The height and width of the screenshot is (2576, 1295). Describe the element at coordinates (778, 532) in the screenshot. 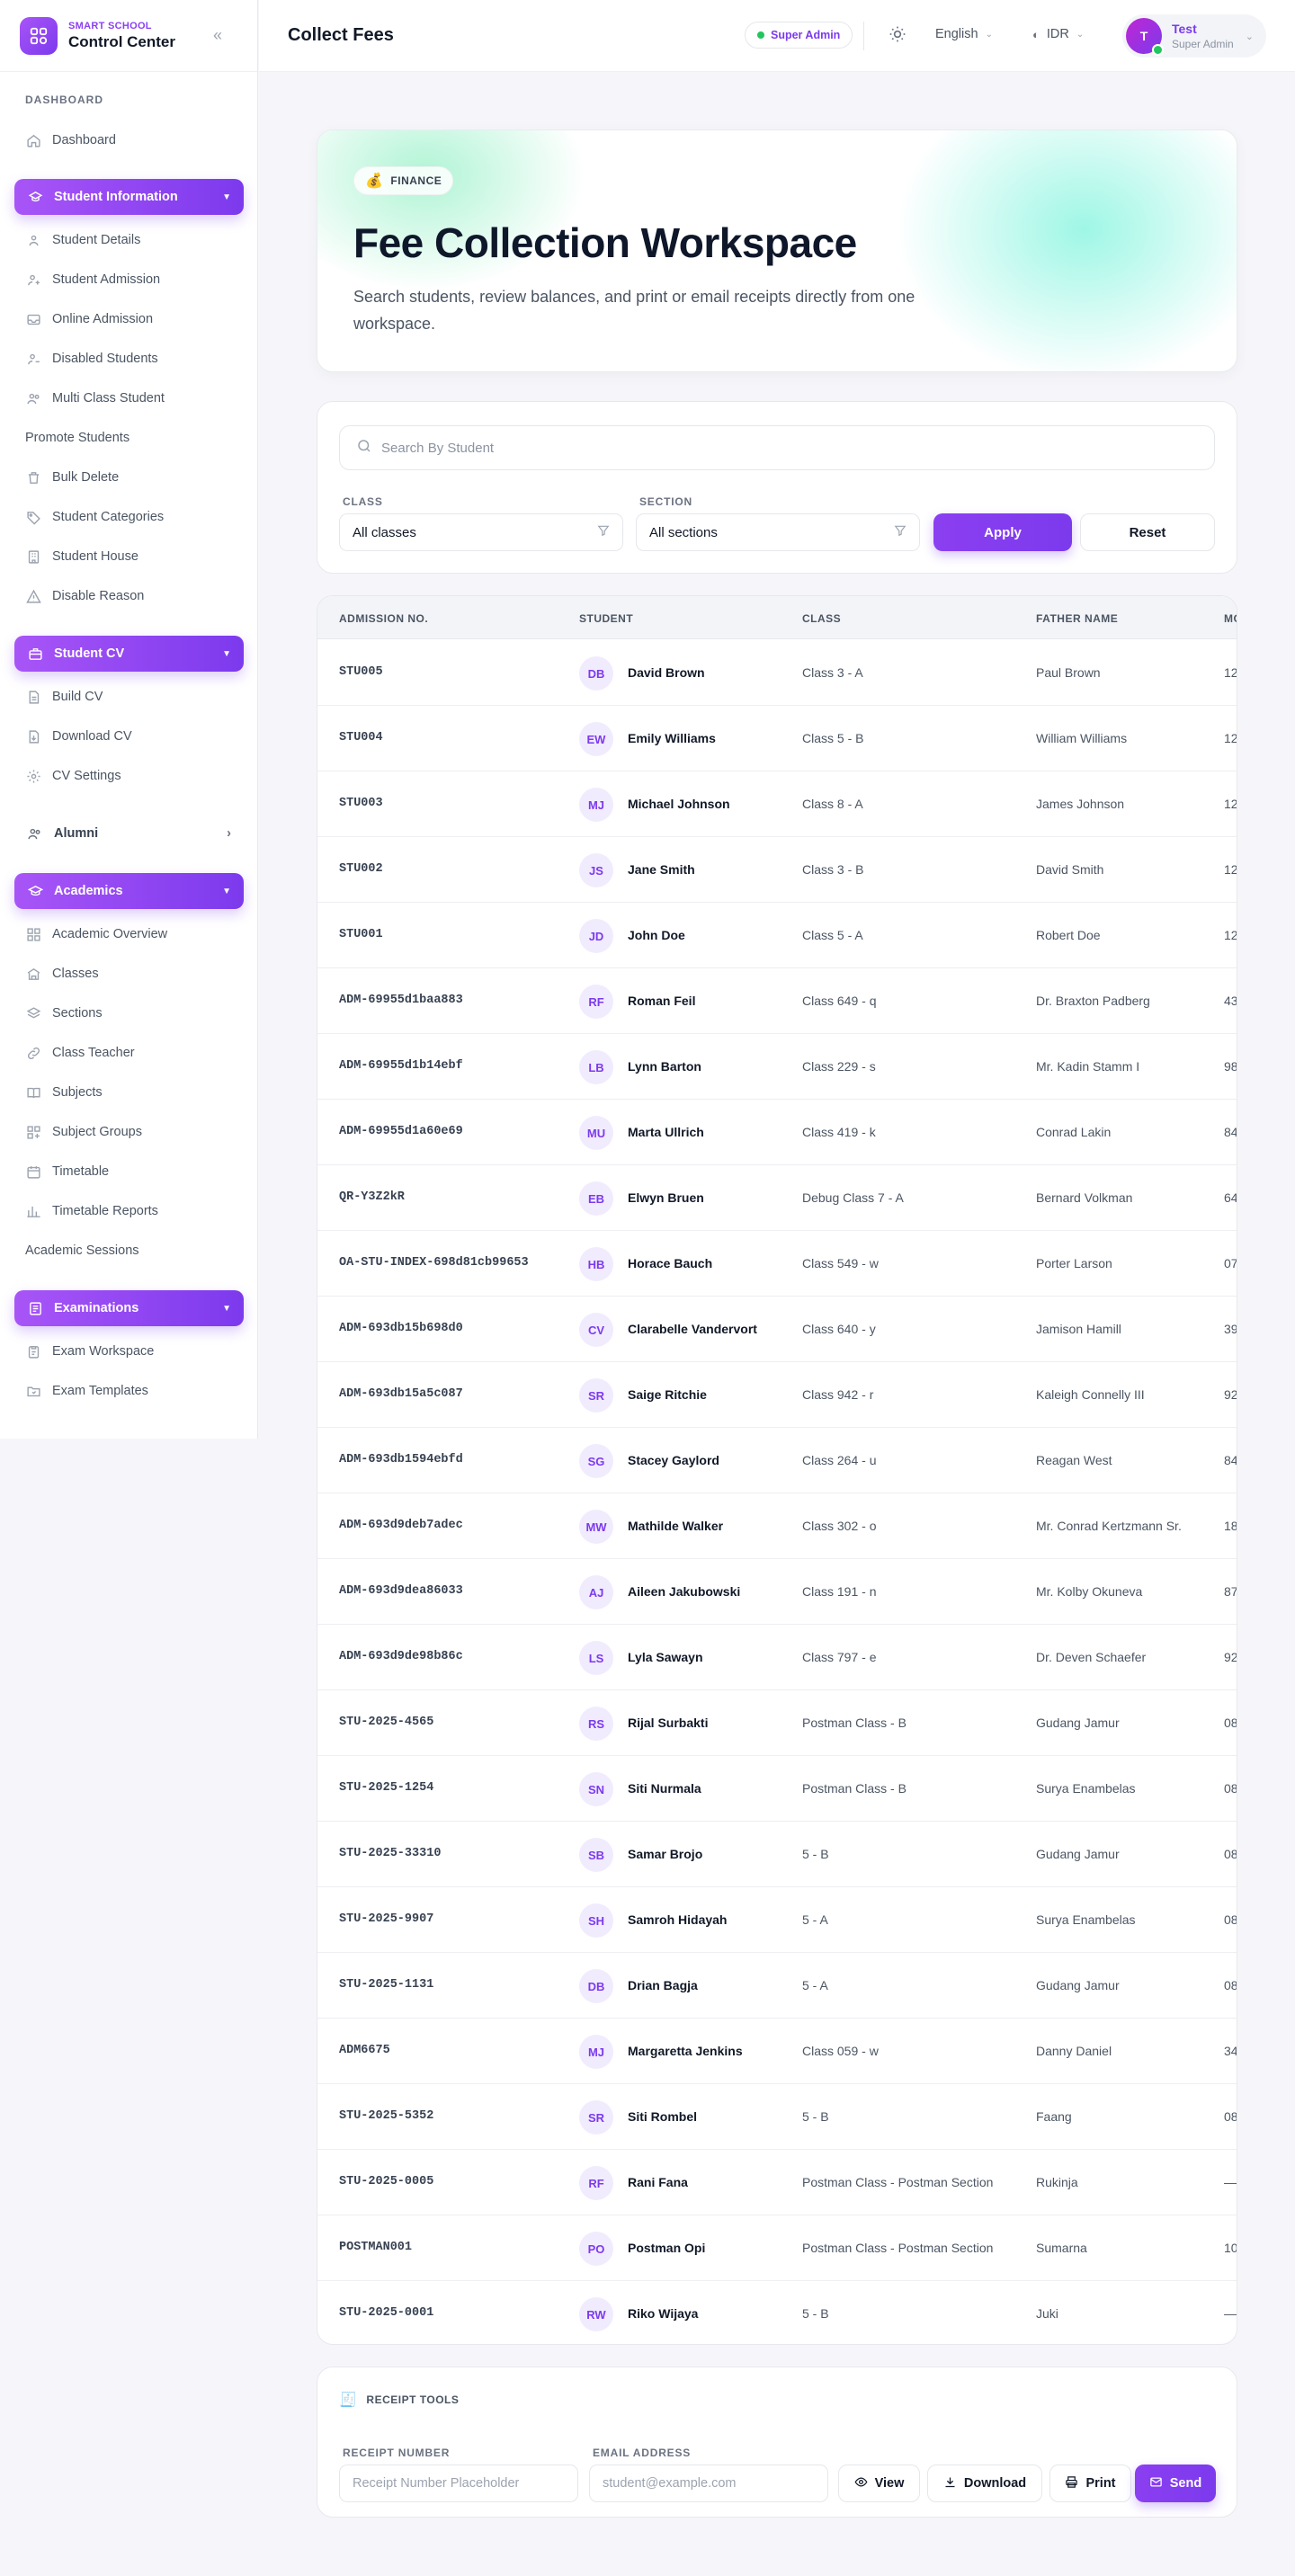

I see `section-select: All sections` at that location.